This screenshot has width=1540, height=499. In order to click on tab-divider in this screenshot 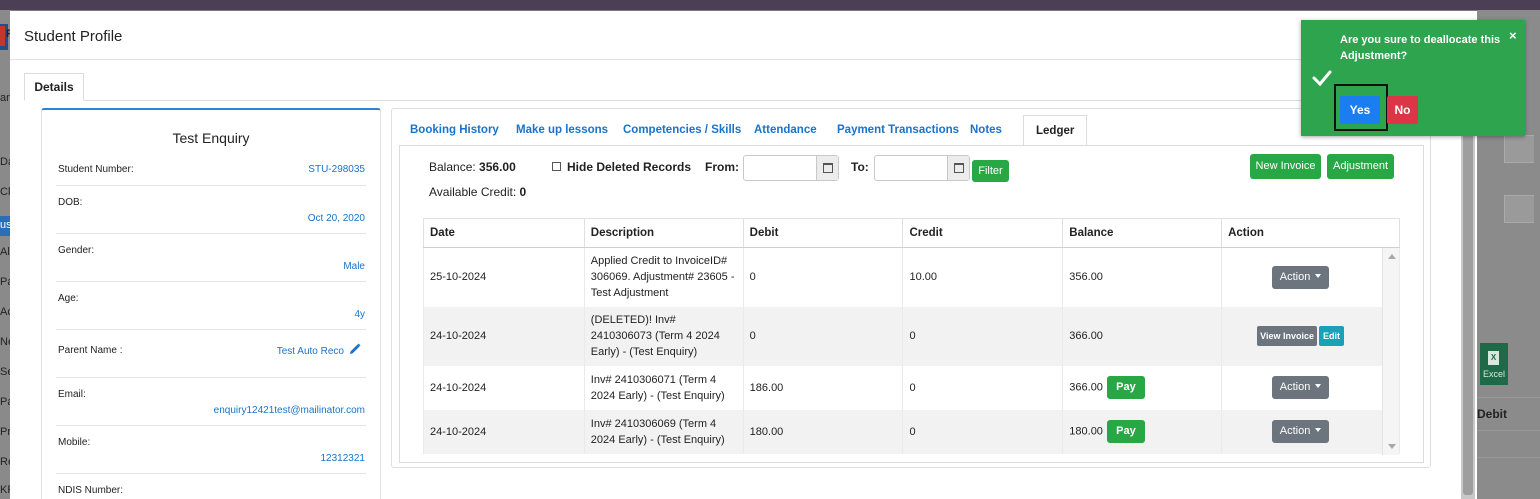, I will do `click(744, 100)`.